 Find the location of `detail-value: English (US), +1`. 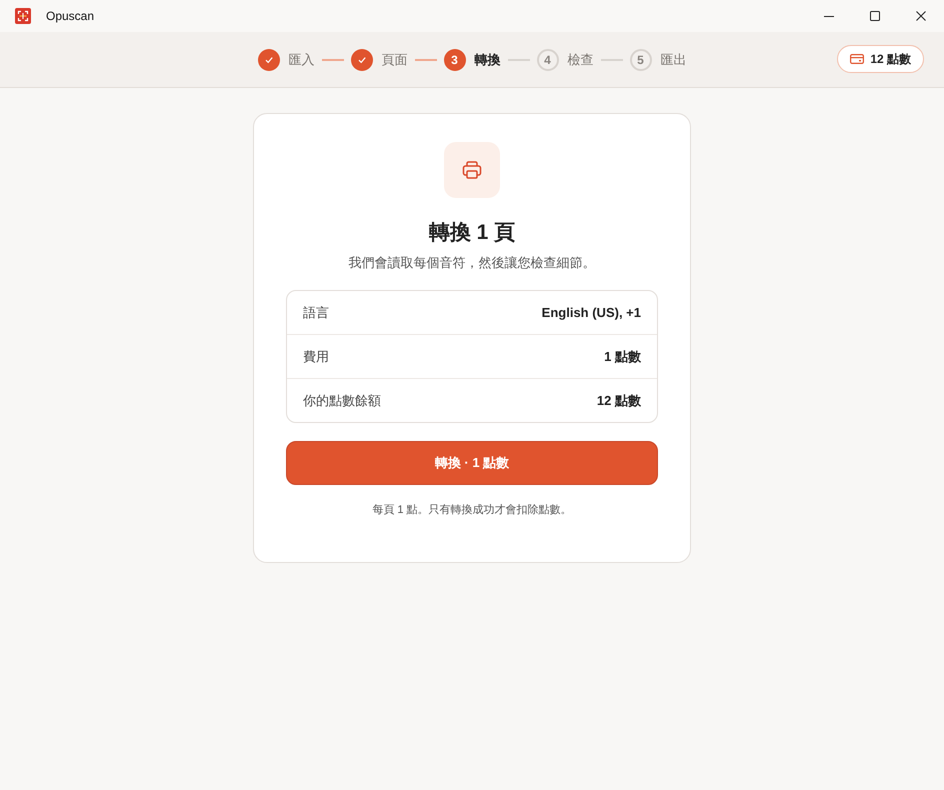

detail-value: English (US), +1 is located at coordinates (591, 312).